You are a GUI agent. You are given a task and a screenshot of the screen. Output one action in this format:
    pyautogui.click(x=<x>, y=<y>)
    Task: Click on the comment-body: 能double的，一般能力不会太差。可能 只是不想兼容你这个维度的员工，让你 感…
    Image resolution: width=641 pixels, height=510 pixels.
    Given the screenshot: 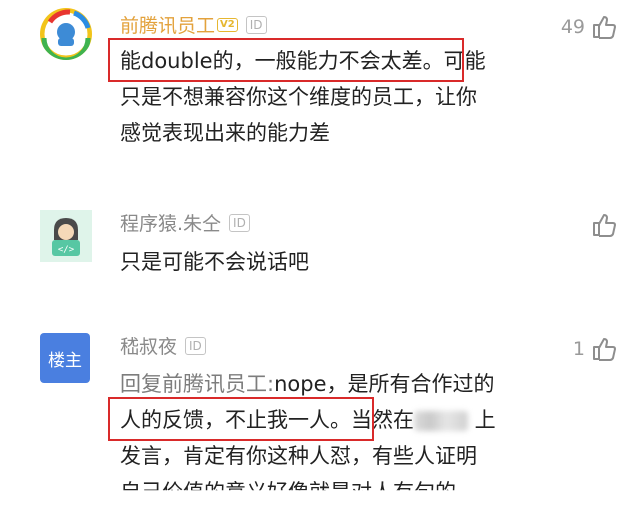 What is the action you would take?
    pyautogui.click(x=303, y=97)
    